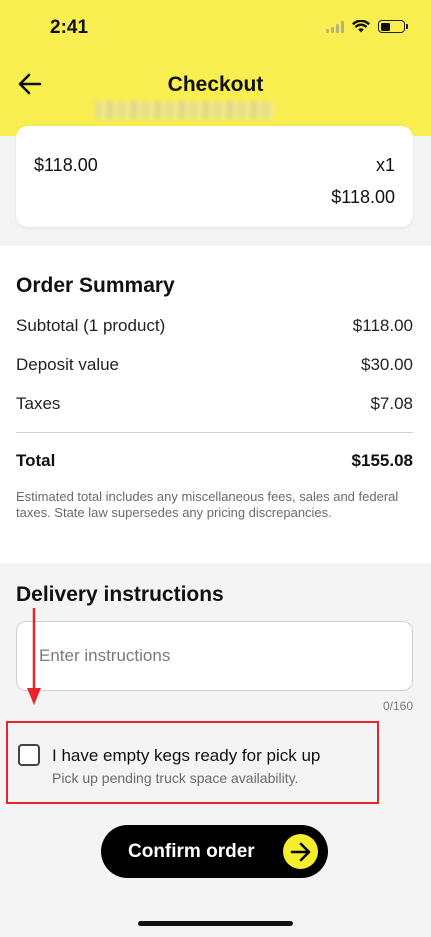 This screenshot has width=431, height=937. Describe the element at coordinates (382, 460) in the screenshot. I see `total-value: $155.08` at that location.